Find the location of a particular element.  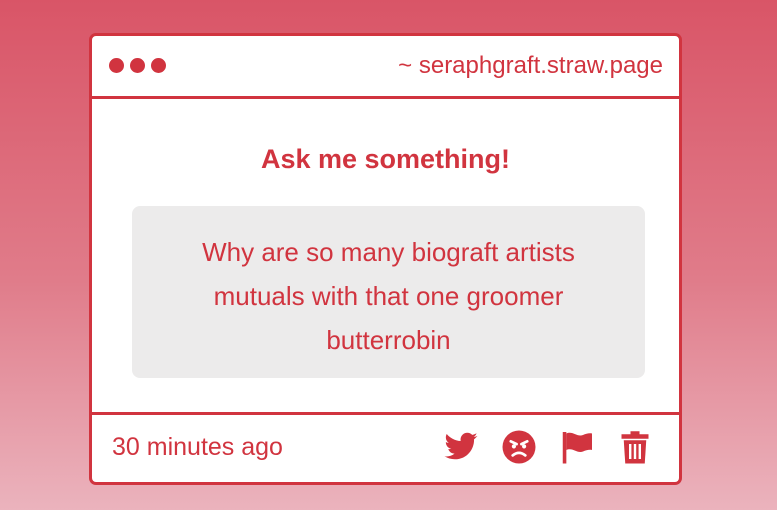

twitter-icon is located at coordinates (461, 447).